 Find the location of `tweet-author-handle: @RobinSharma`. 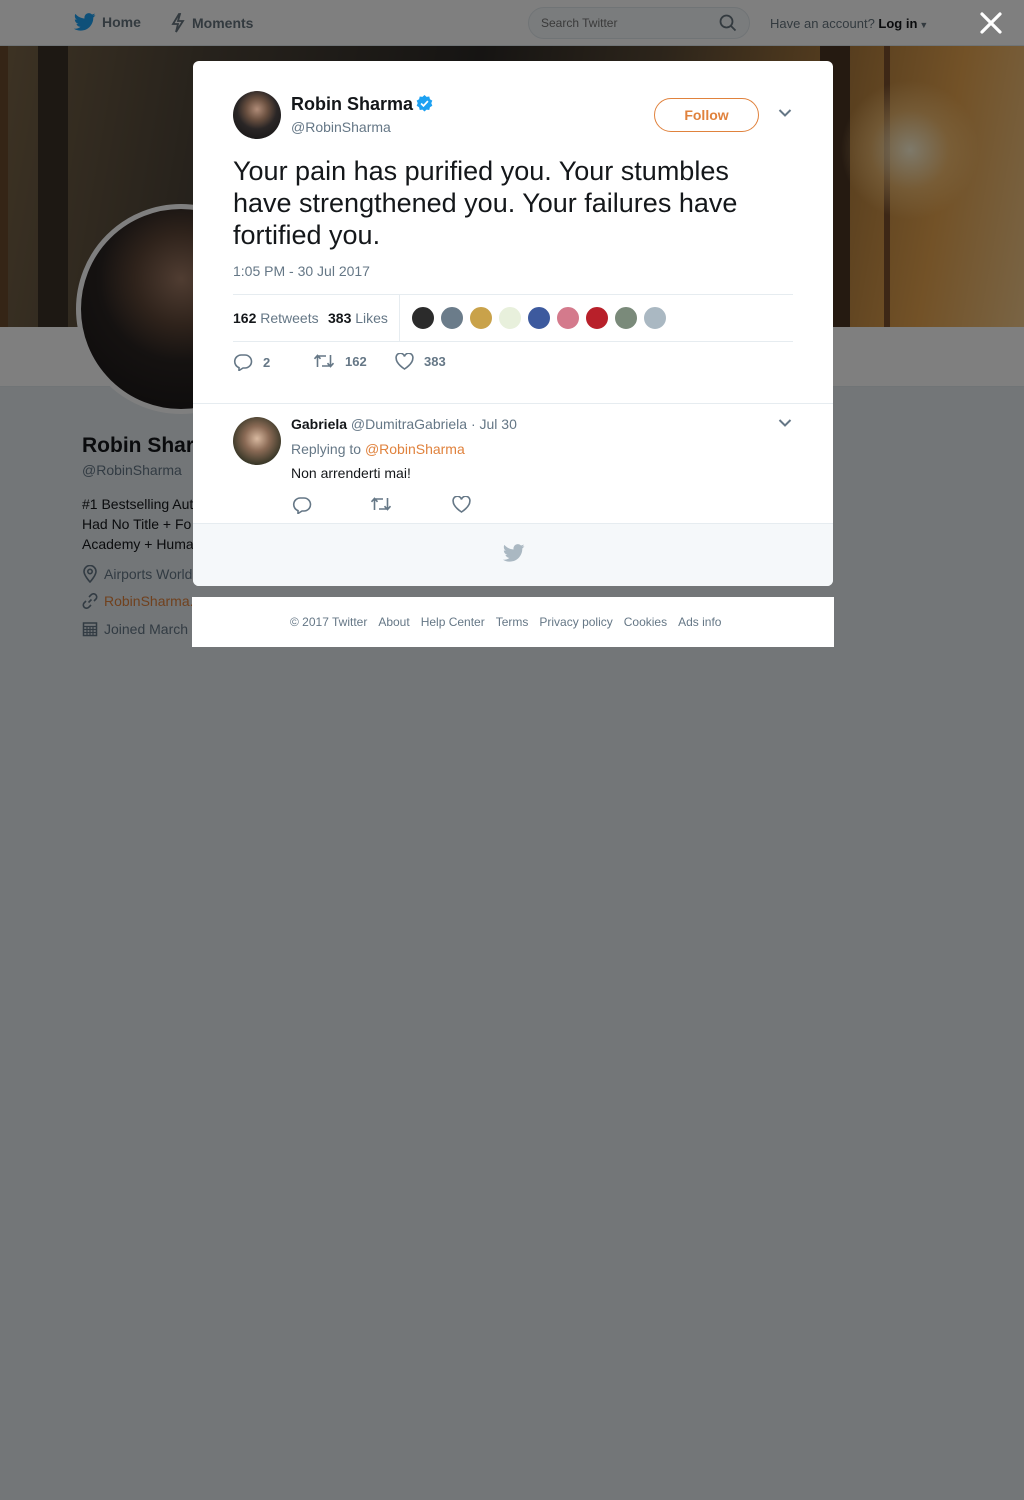

tweet-author-handle: @RobinSharma is located at coordinates (341, 127).